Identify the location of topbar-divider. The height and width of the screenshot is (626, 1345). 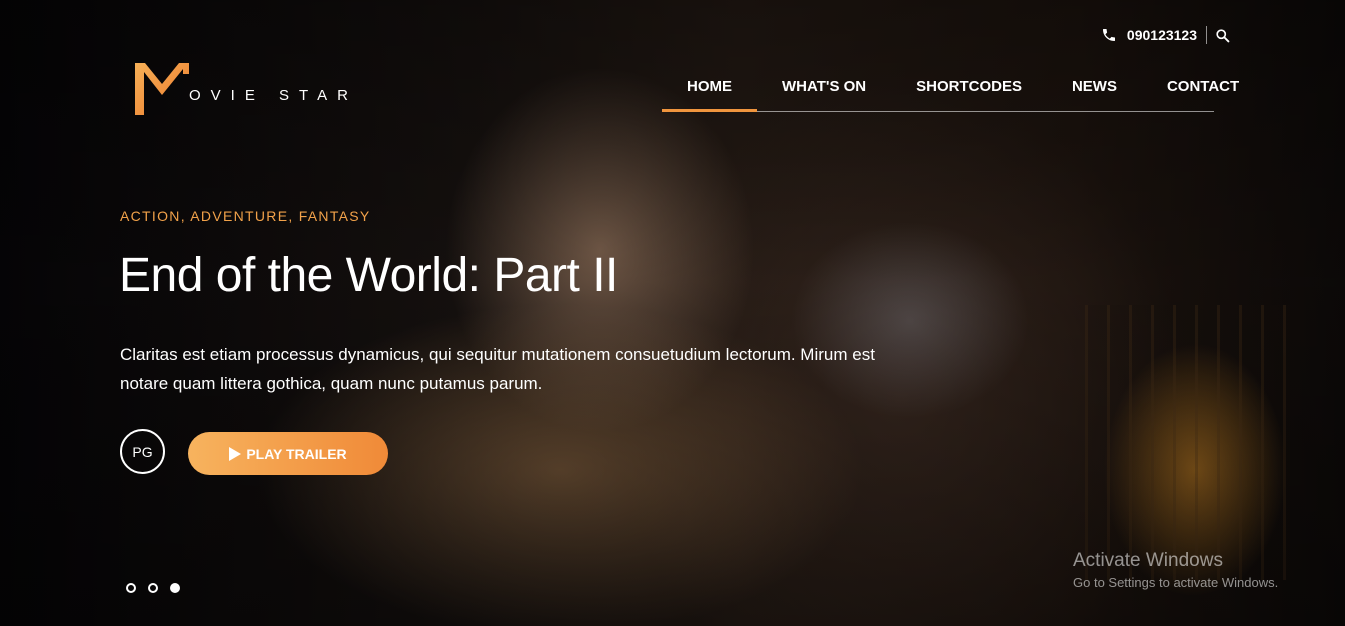
(1206, 35).